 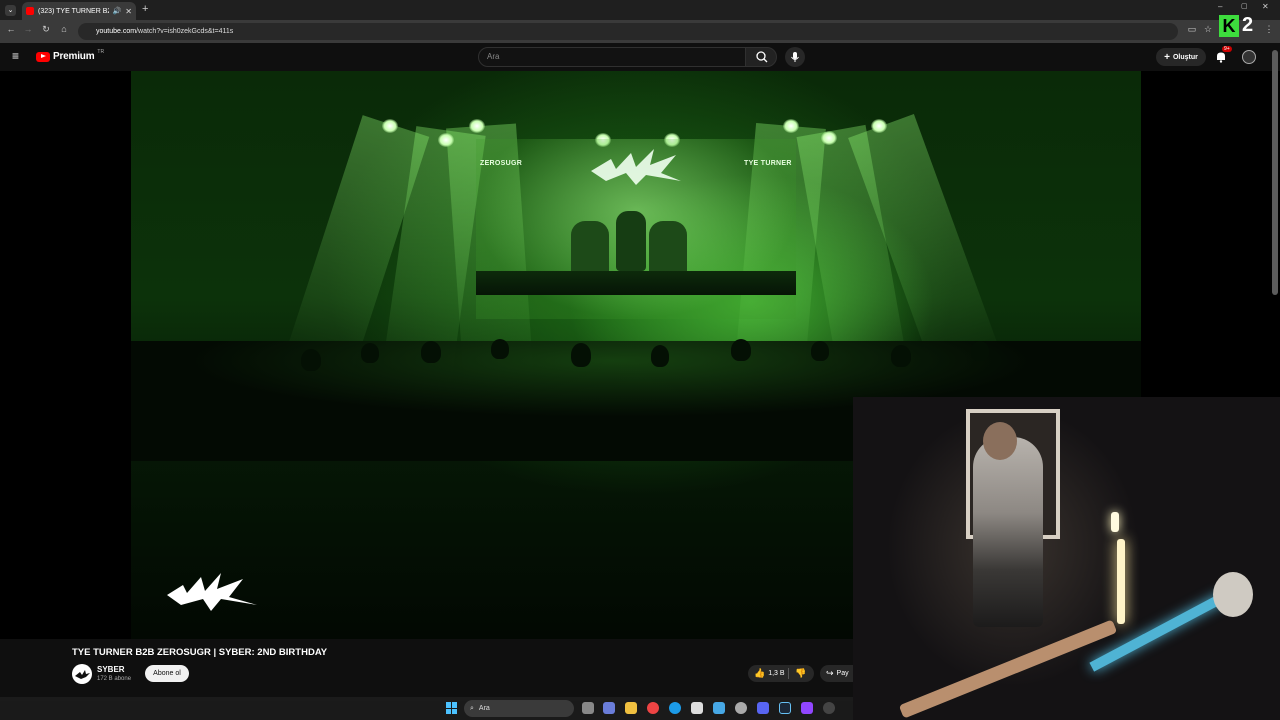 What do you see at coordinates (1000, 441) in the screenshot?
I see `person-head` at bounding box center [1000, 441].